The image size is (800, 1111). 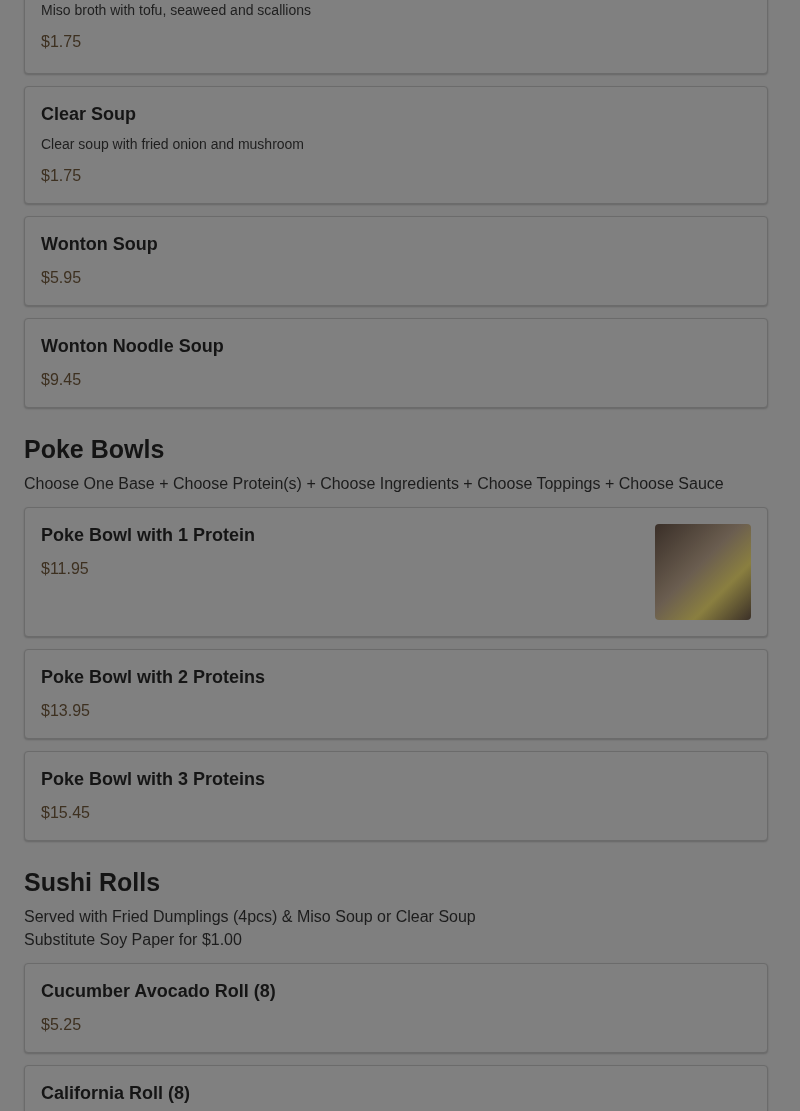 What do you see at coordinates (132, 346) in the screenshot?
I see `item-name: Wonton Noodle Soup` at bounding box center [132, 346].